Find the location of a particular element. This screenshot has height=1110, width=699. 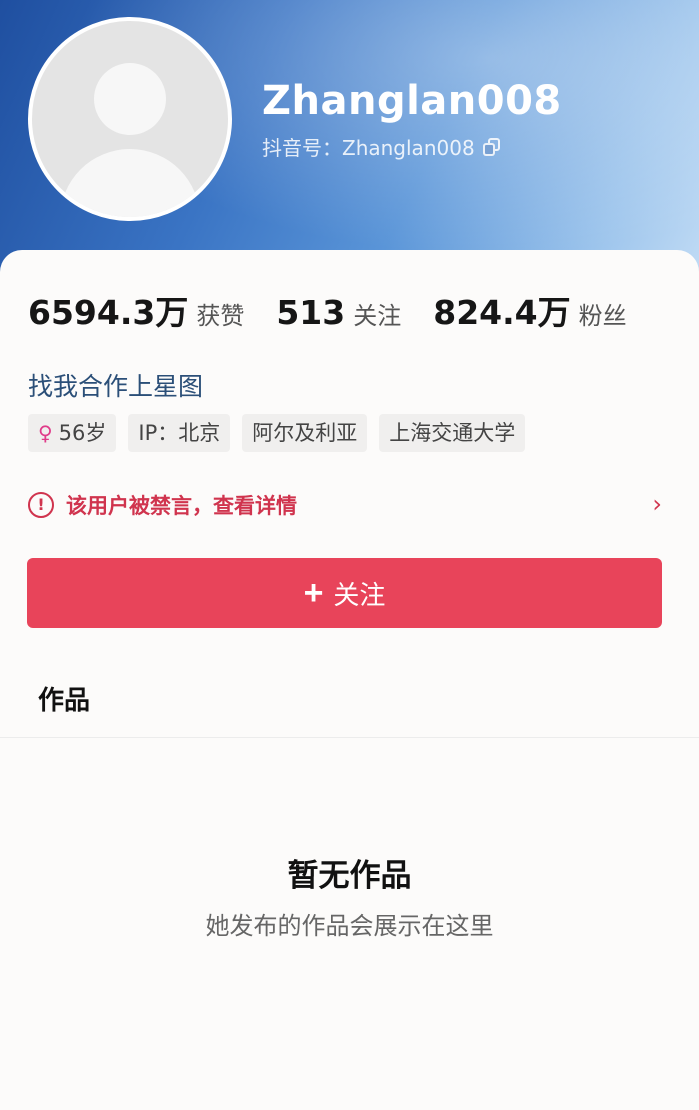

stat-value: 513 is located at coordinates (311, 312).